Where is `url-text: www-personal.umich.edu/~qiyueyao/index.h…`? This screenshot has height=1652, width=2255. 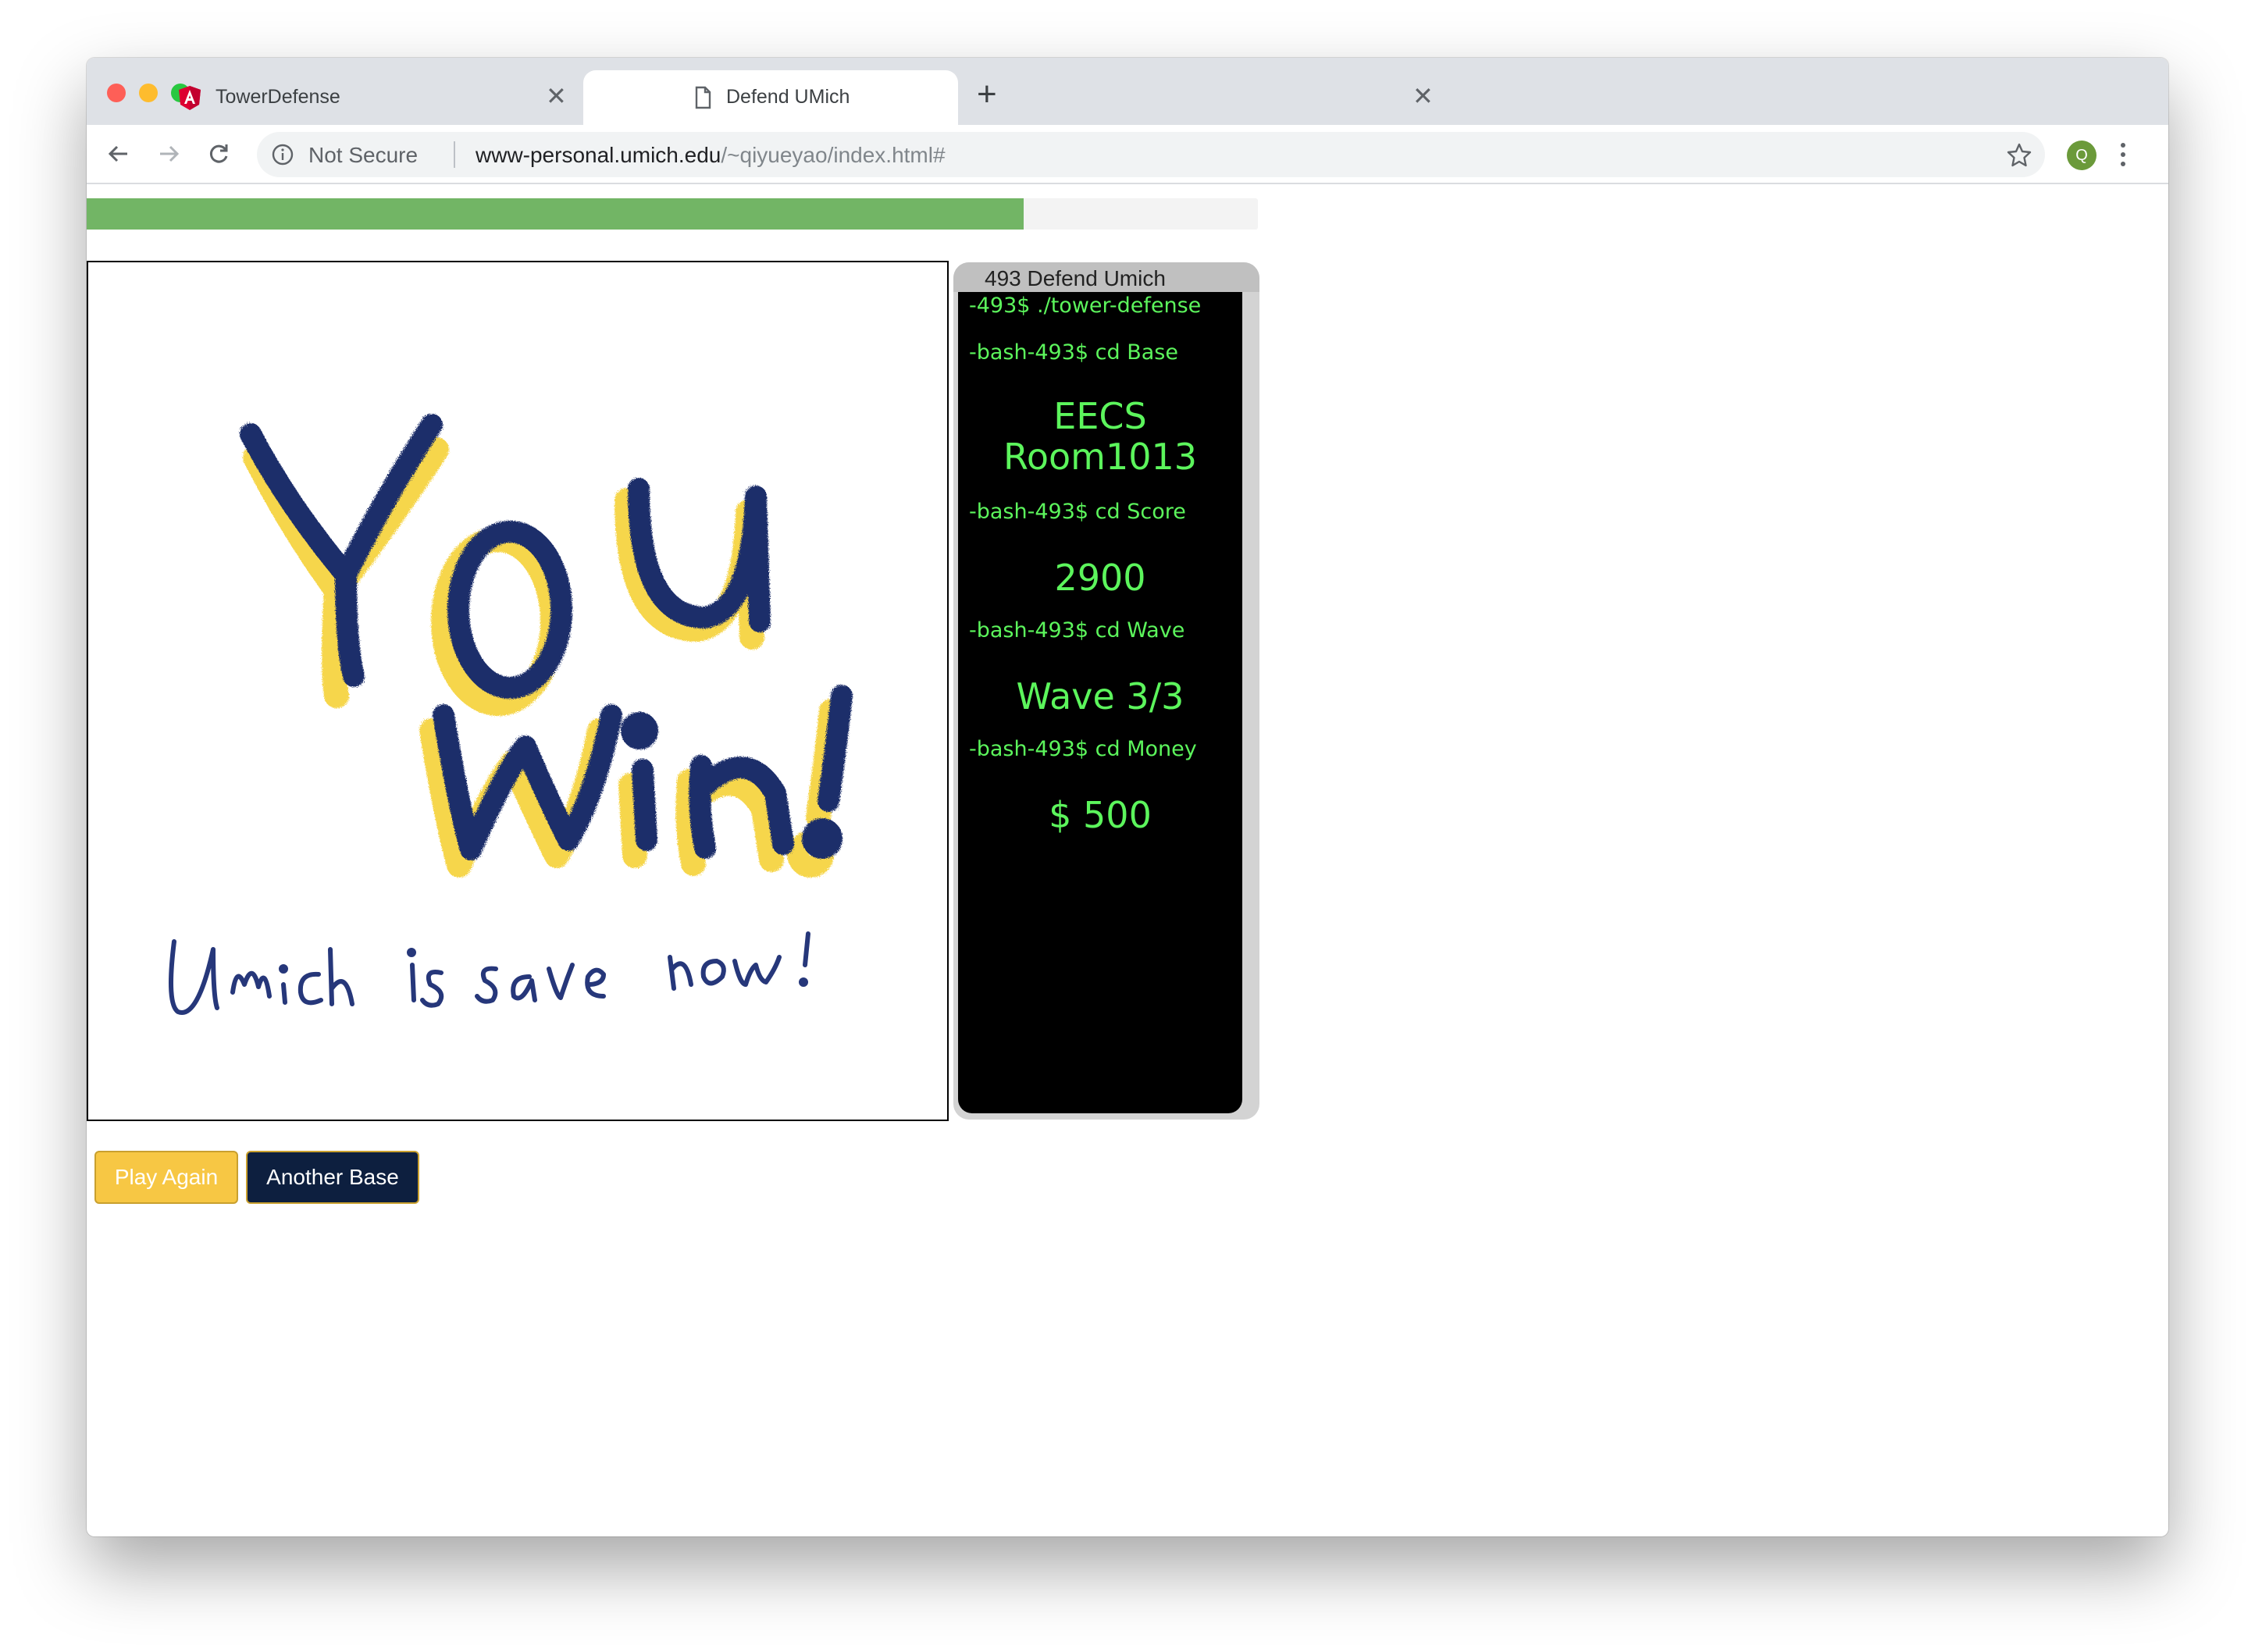 url-text: www-personal.umich.edu/~qiyueyao/index.h… is located at coordinates (711, 156).